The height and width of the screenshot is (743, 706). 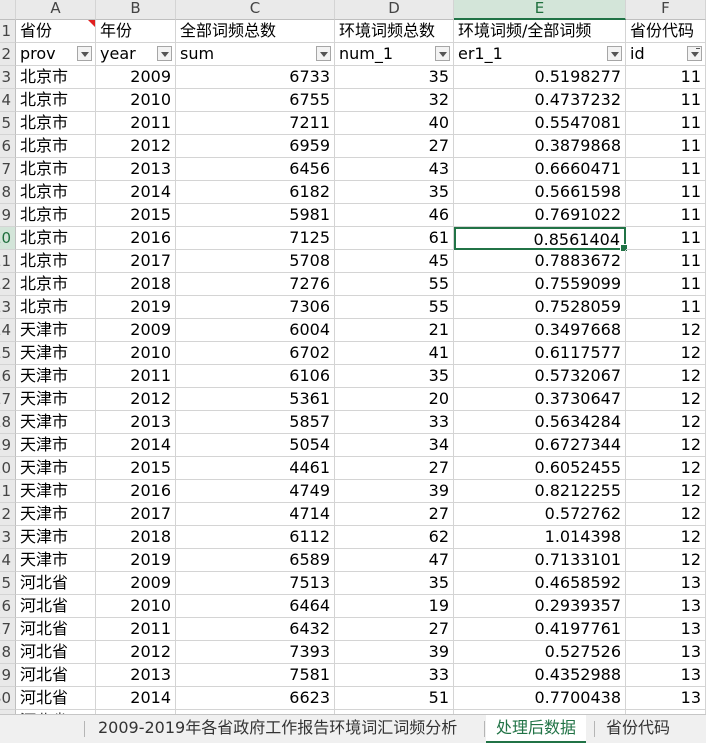 What do you see at coordinates (540, 675) in the screenshot?
I see `data-cell: 0.4352988` at bounding box center [540, 675].